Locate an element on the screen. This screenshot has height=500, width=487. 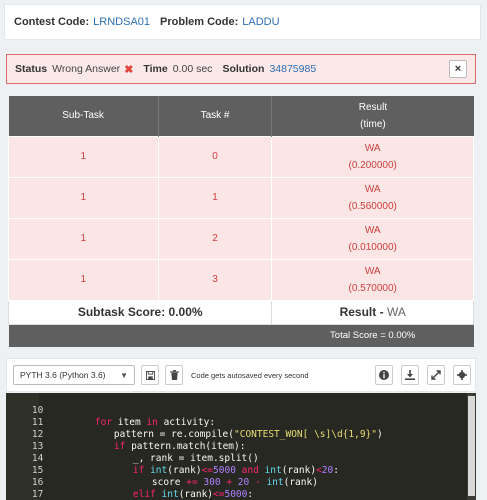
editor-scrollbar is located at coordinates (471, 446).